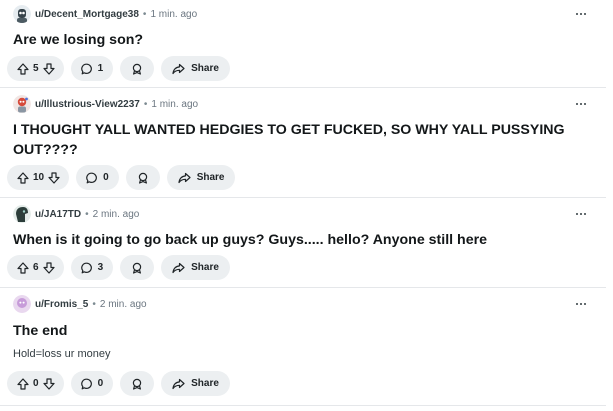 The height and width of the screenshot is (411, 613). I want to click on vote-control: 0, so click(35, 383).